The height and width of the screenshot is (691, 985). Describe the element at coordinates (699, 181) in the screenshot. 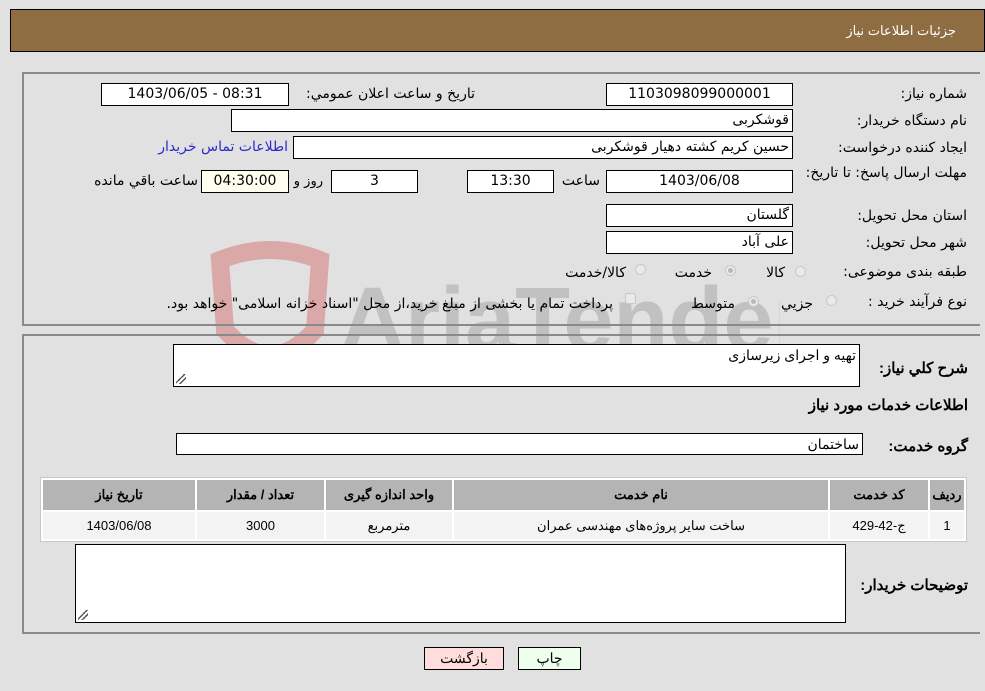

I see `deadline-date-field: 1403/06/08` at that location.